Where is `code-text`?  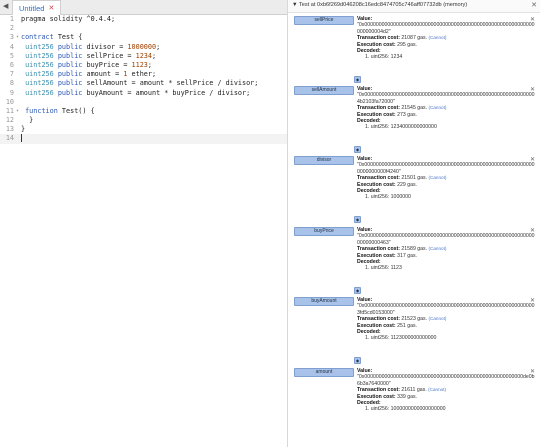 code-text is located at coordinates (21, 138).